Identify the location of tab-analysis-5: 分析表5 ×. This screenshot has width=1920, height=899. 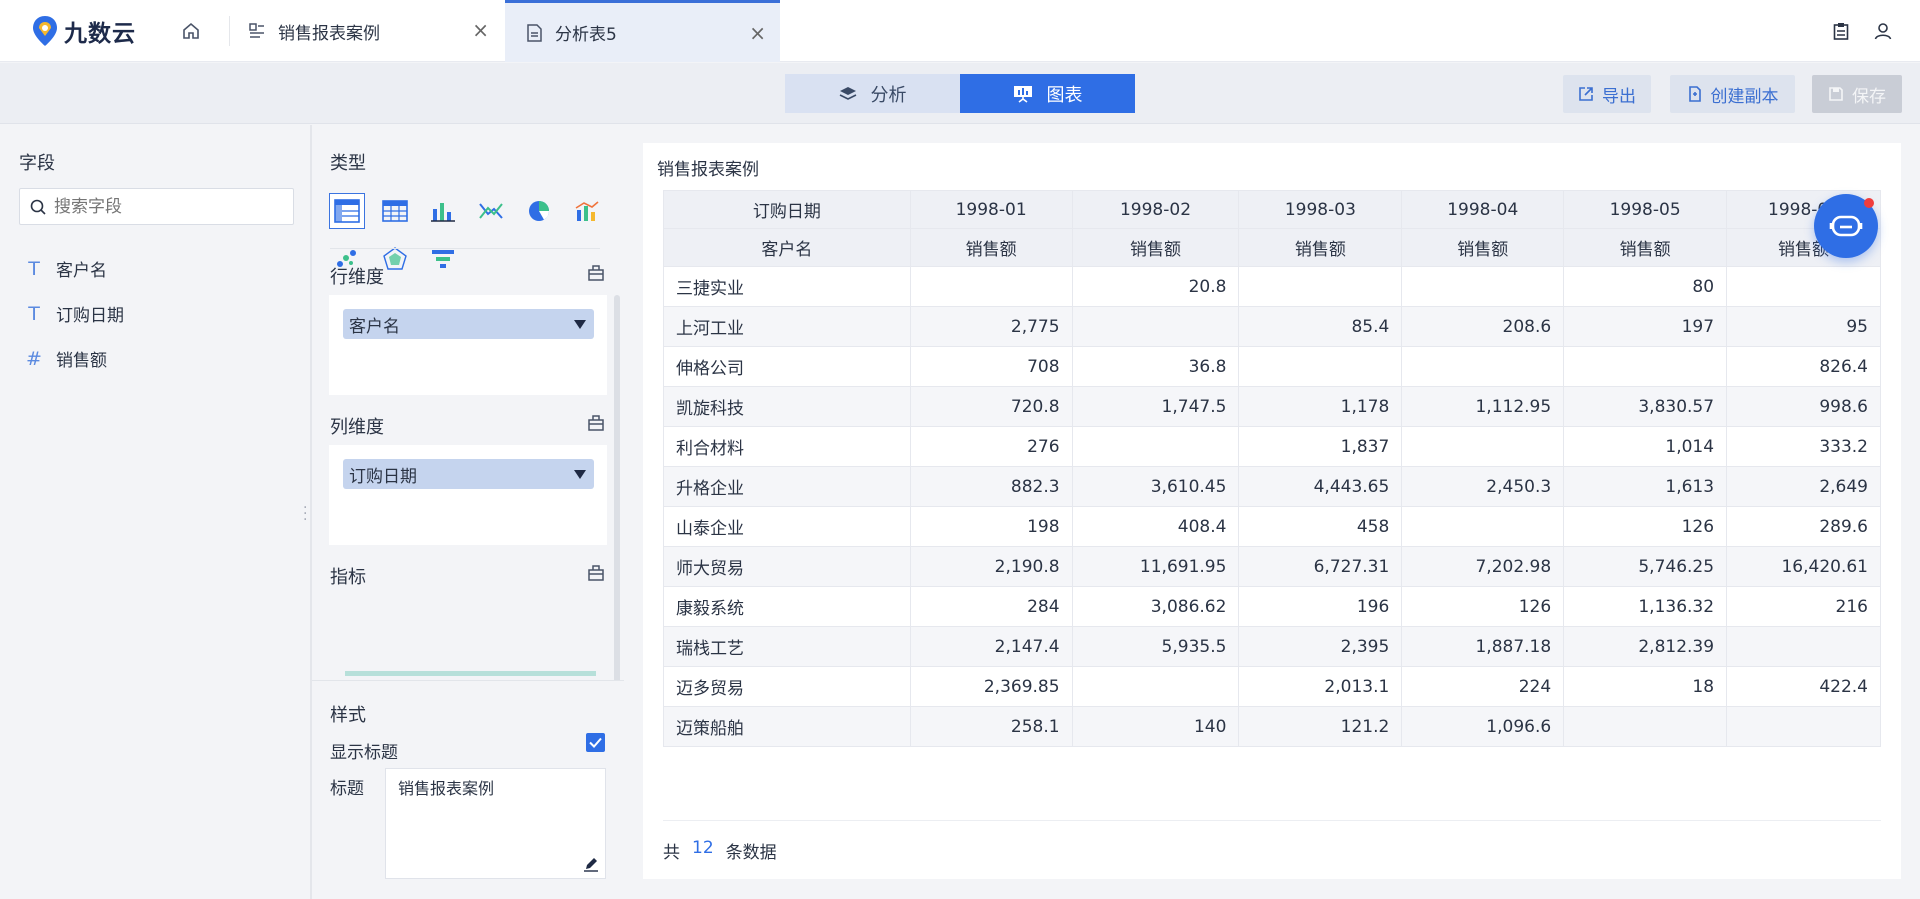
(642, 31).